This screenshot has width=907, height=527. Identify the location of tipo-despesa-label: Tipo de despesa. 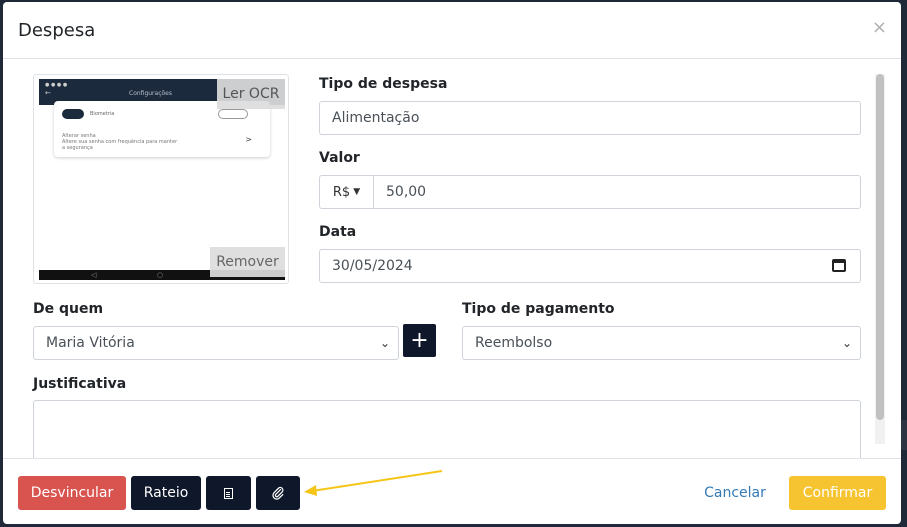
(383, 84).